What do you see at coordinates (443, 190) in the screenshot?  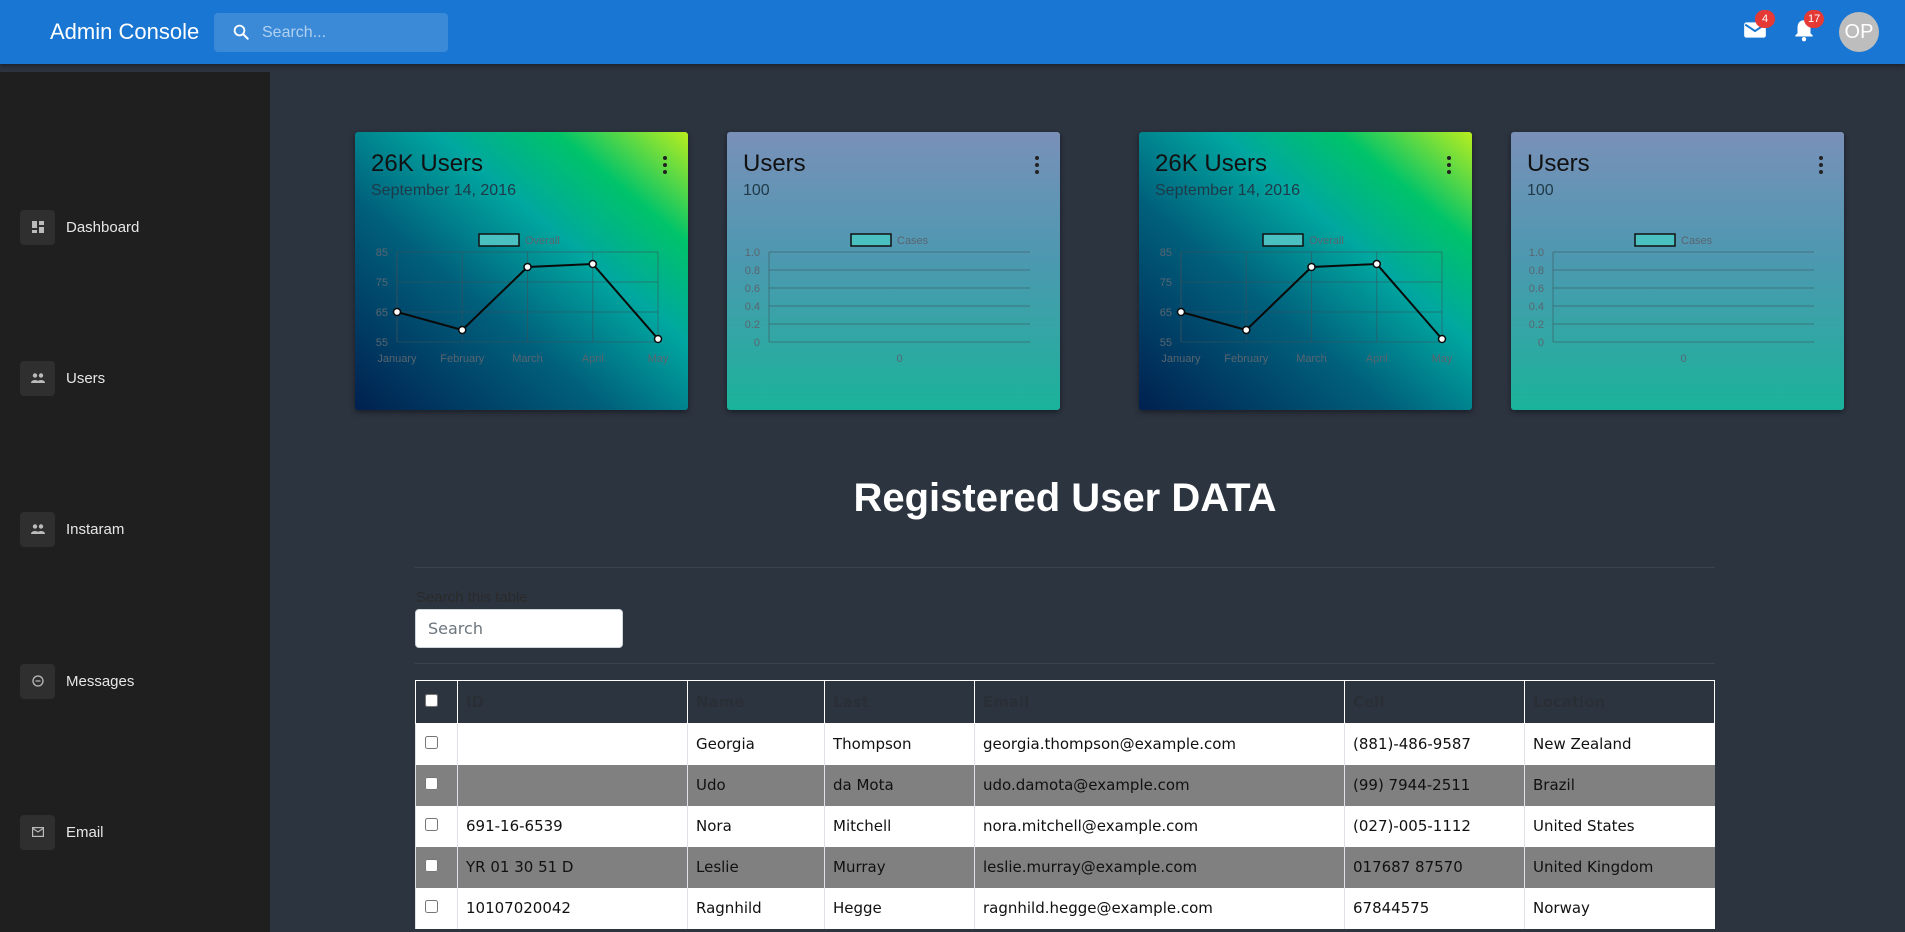 I see `card-subtitle: September 14, 2016` at bounding box center [443, 190].